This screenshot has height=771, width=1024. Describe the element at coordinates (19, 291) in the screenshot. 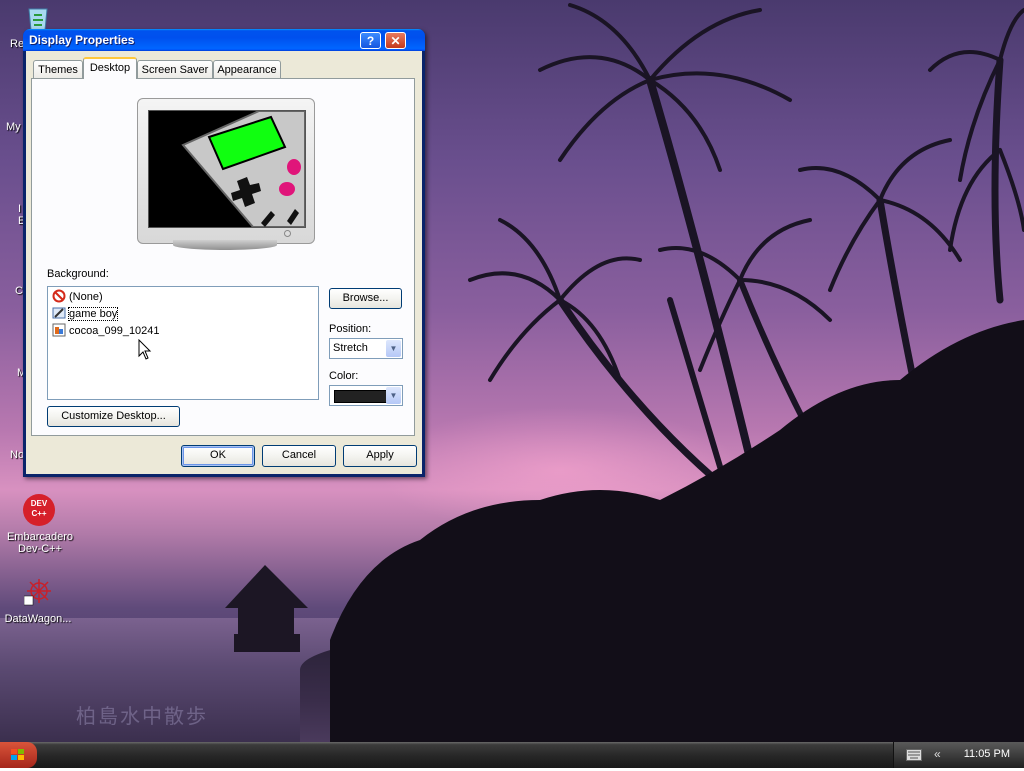

I see `desktop-icon-label-c: C` at that location.